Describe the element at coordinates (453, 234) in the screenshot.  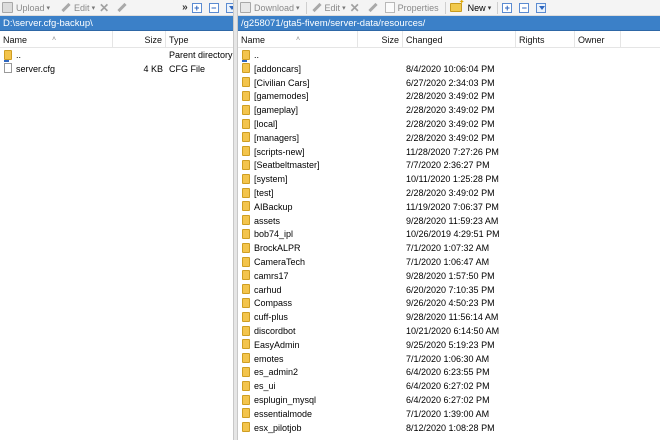
I see `file-changed: 10/26/2019 4:29:51 PM` at that location.